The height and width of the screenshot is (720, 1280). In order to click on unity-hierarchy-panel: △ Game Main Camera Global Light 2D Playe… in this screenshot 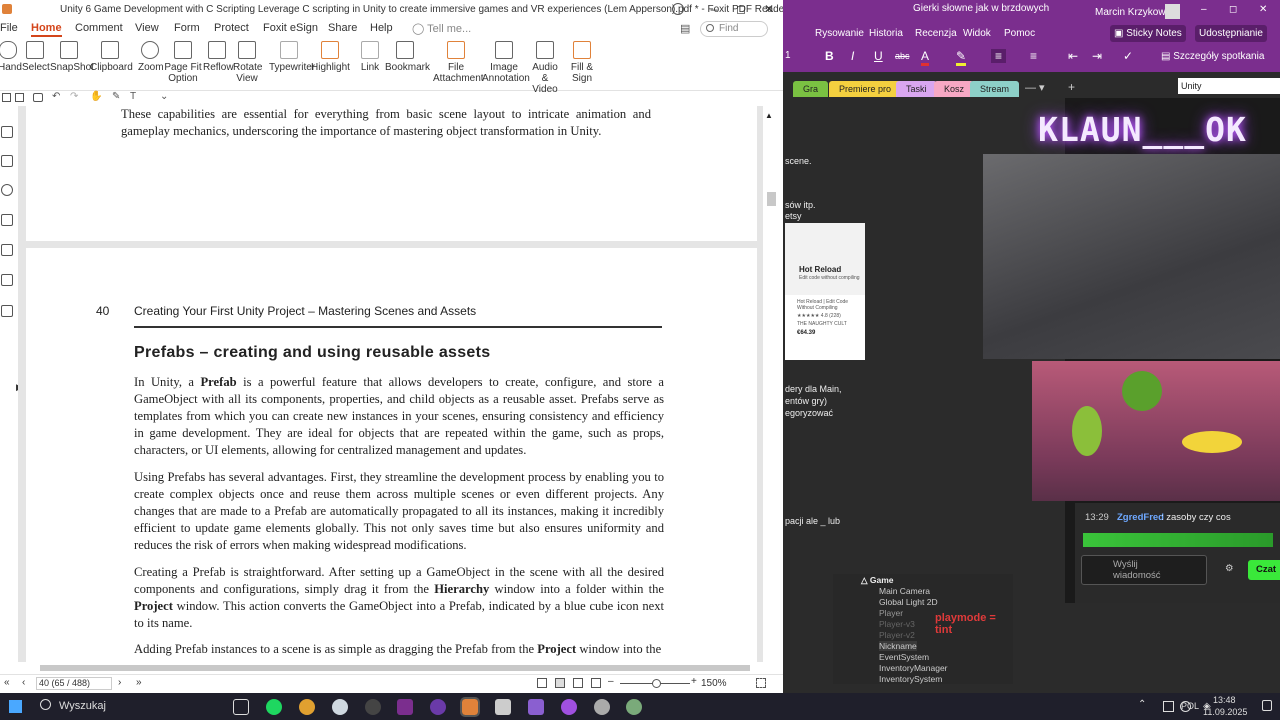, I will do `click(923, 629)`.